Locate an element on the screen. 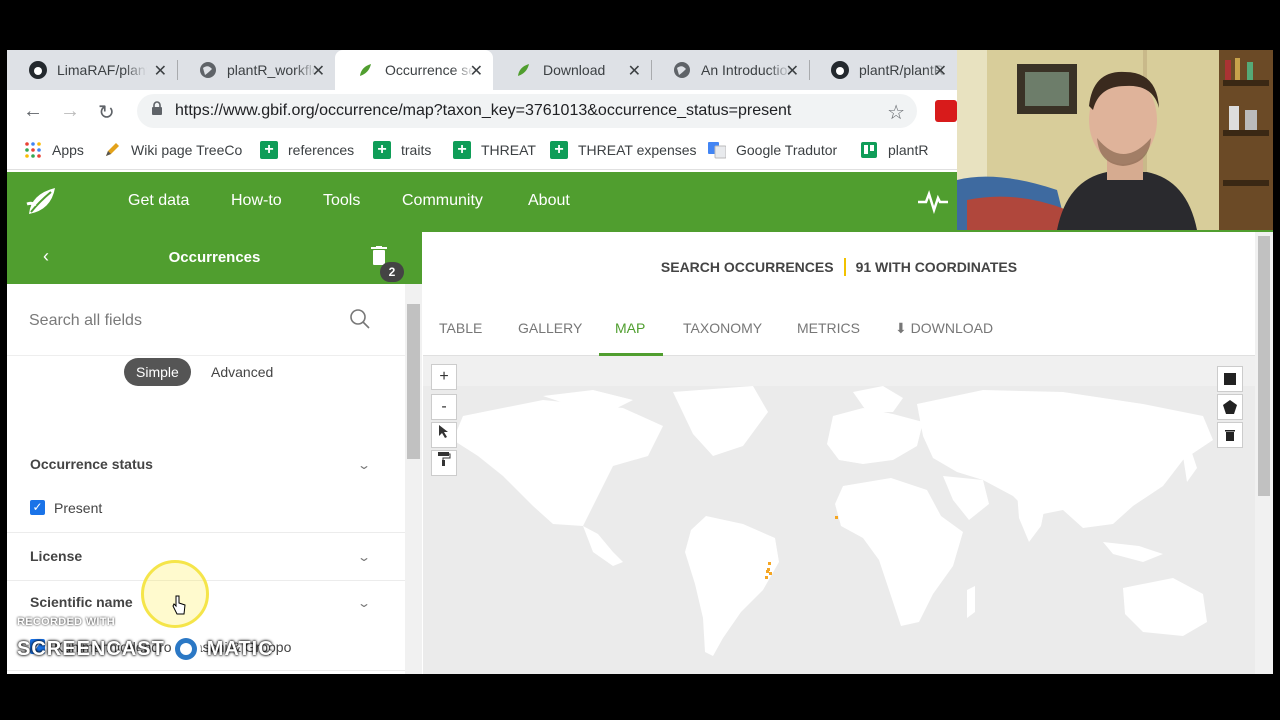 This screenshot has height=720, width=1280. nav-community: Community is located at coordinates (442, 201).